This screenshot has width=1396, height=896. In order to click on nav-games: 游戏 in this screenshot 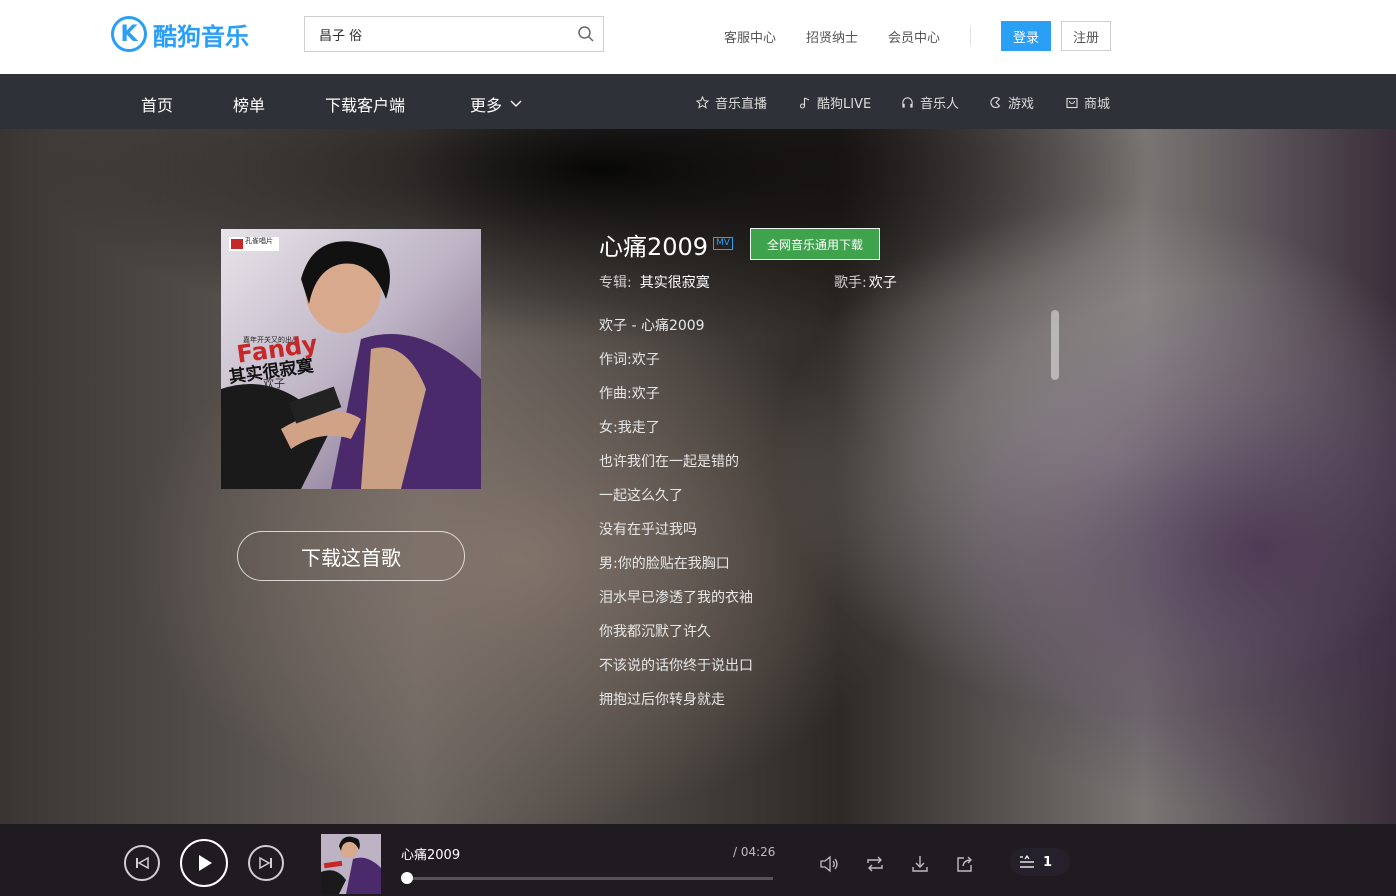, I will do `click(1012, 102)`.